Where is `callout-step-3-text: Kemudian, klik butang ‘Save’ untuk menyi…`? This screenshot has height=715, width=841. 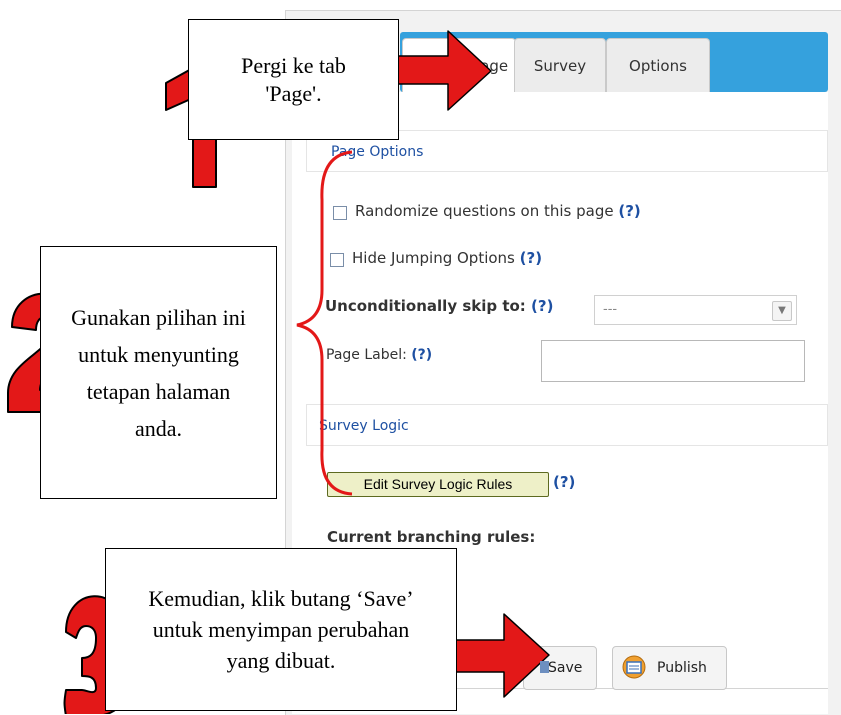
callout-step-3-text: Kemudian, klik butang ‘Save’ untuk menyi… is located at coordinates (281, 629).